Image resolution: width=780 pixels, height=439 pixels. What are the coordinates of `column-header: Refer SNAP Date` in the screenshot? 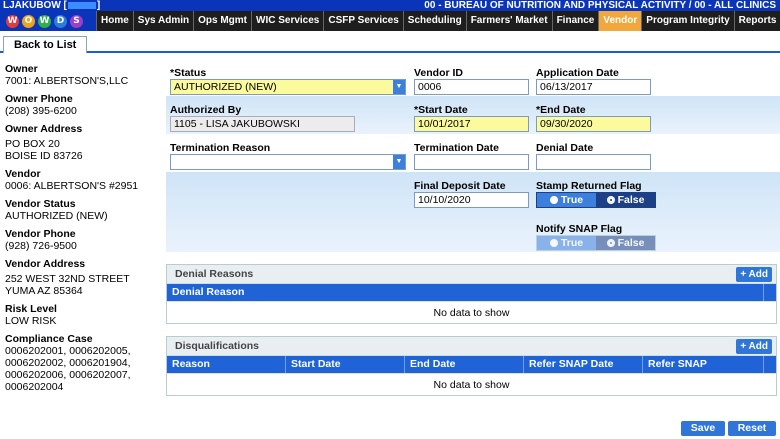 It's located at (583, 364).